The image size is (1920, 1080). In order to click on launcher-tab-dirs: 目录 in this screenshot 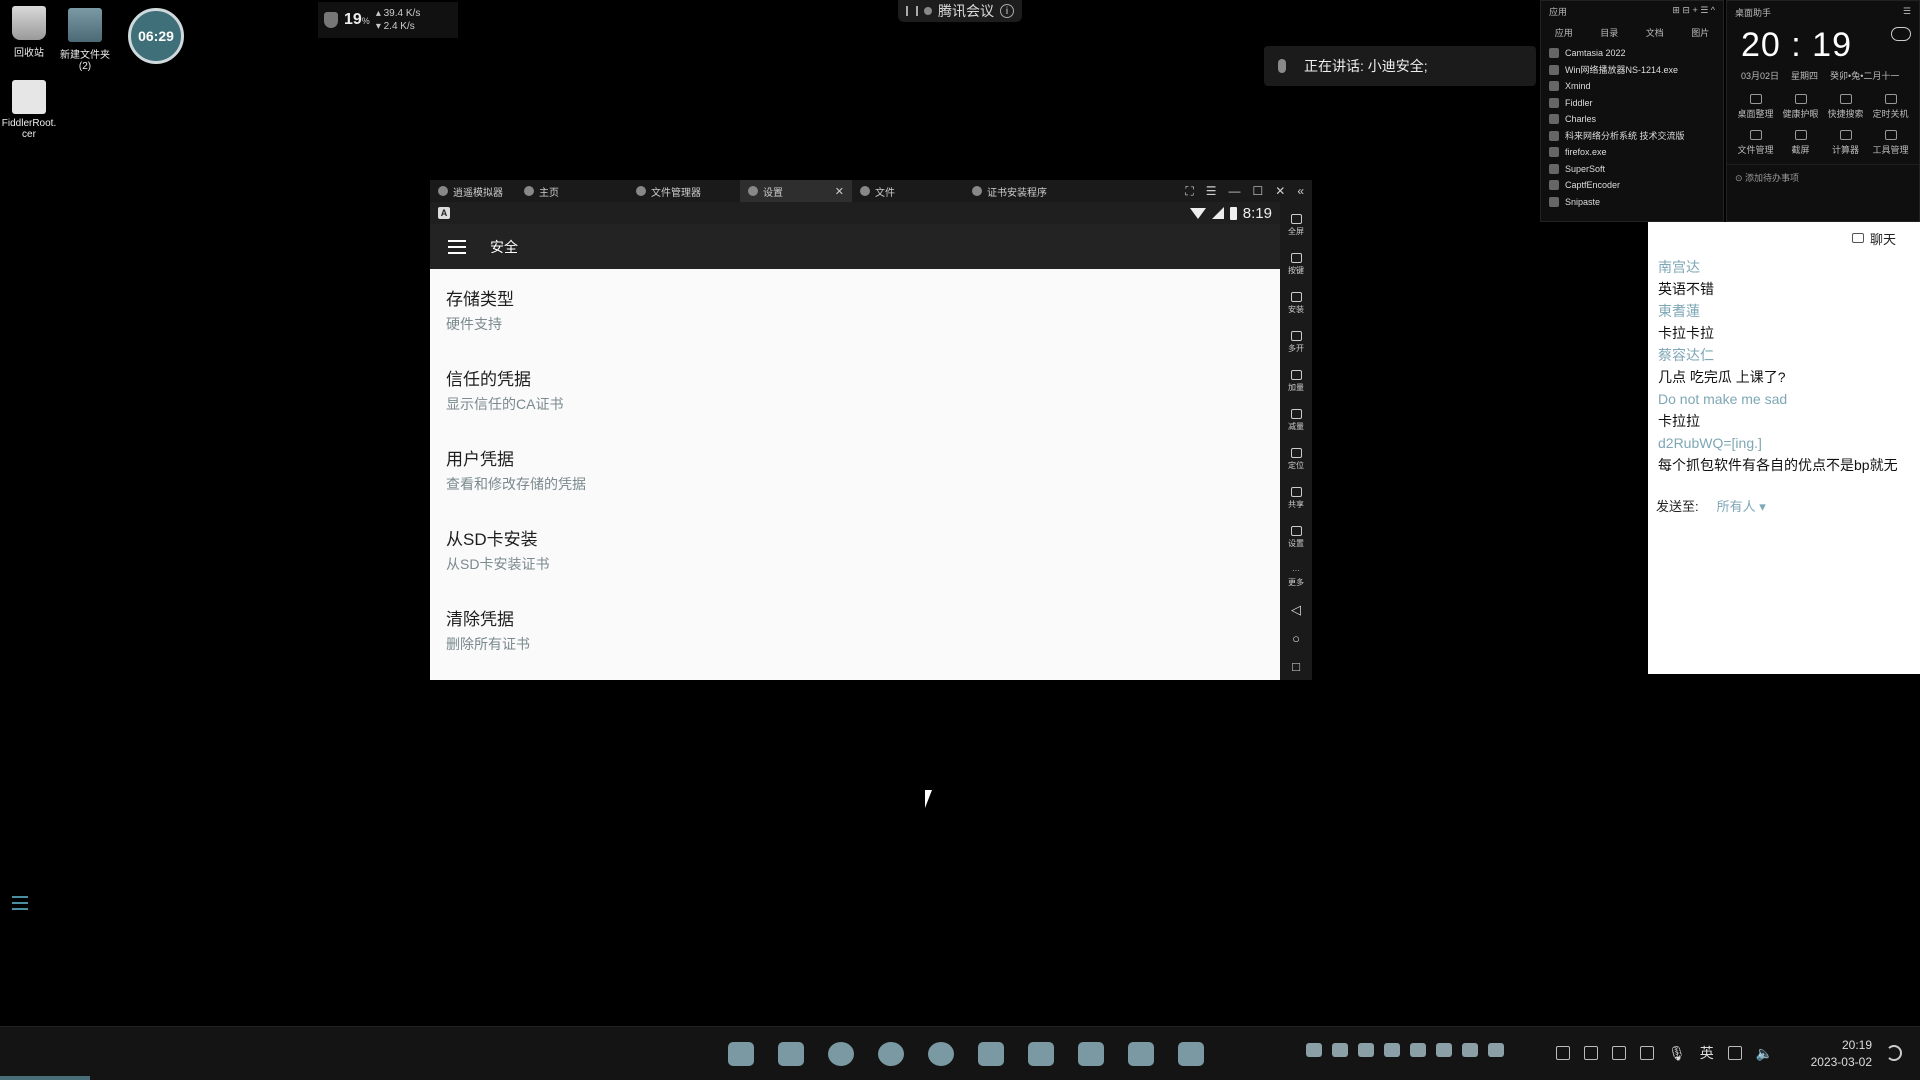, I will do `click(1609, 32)`.